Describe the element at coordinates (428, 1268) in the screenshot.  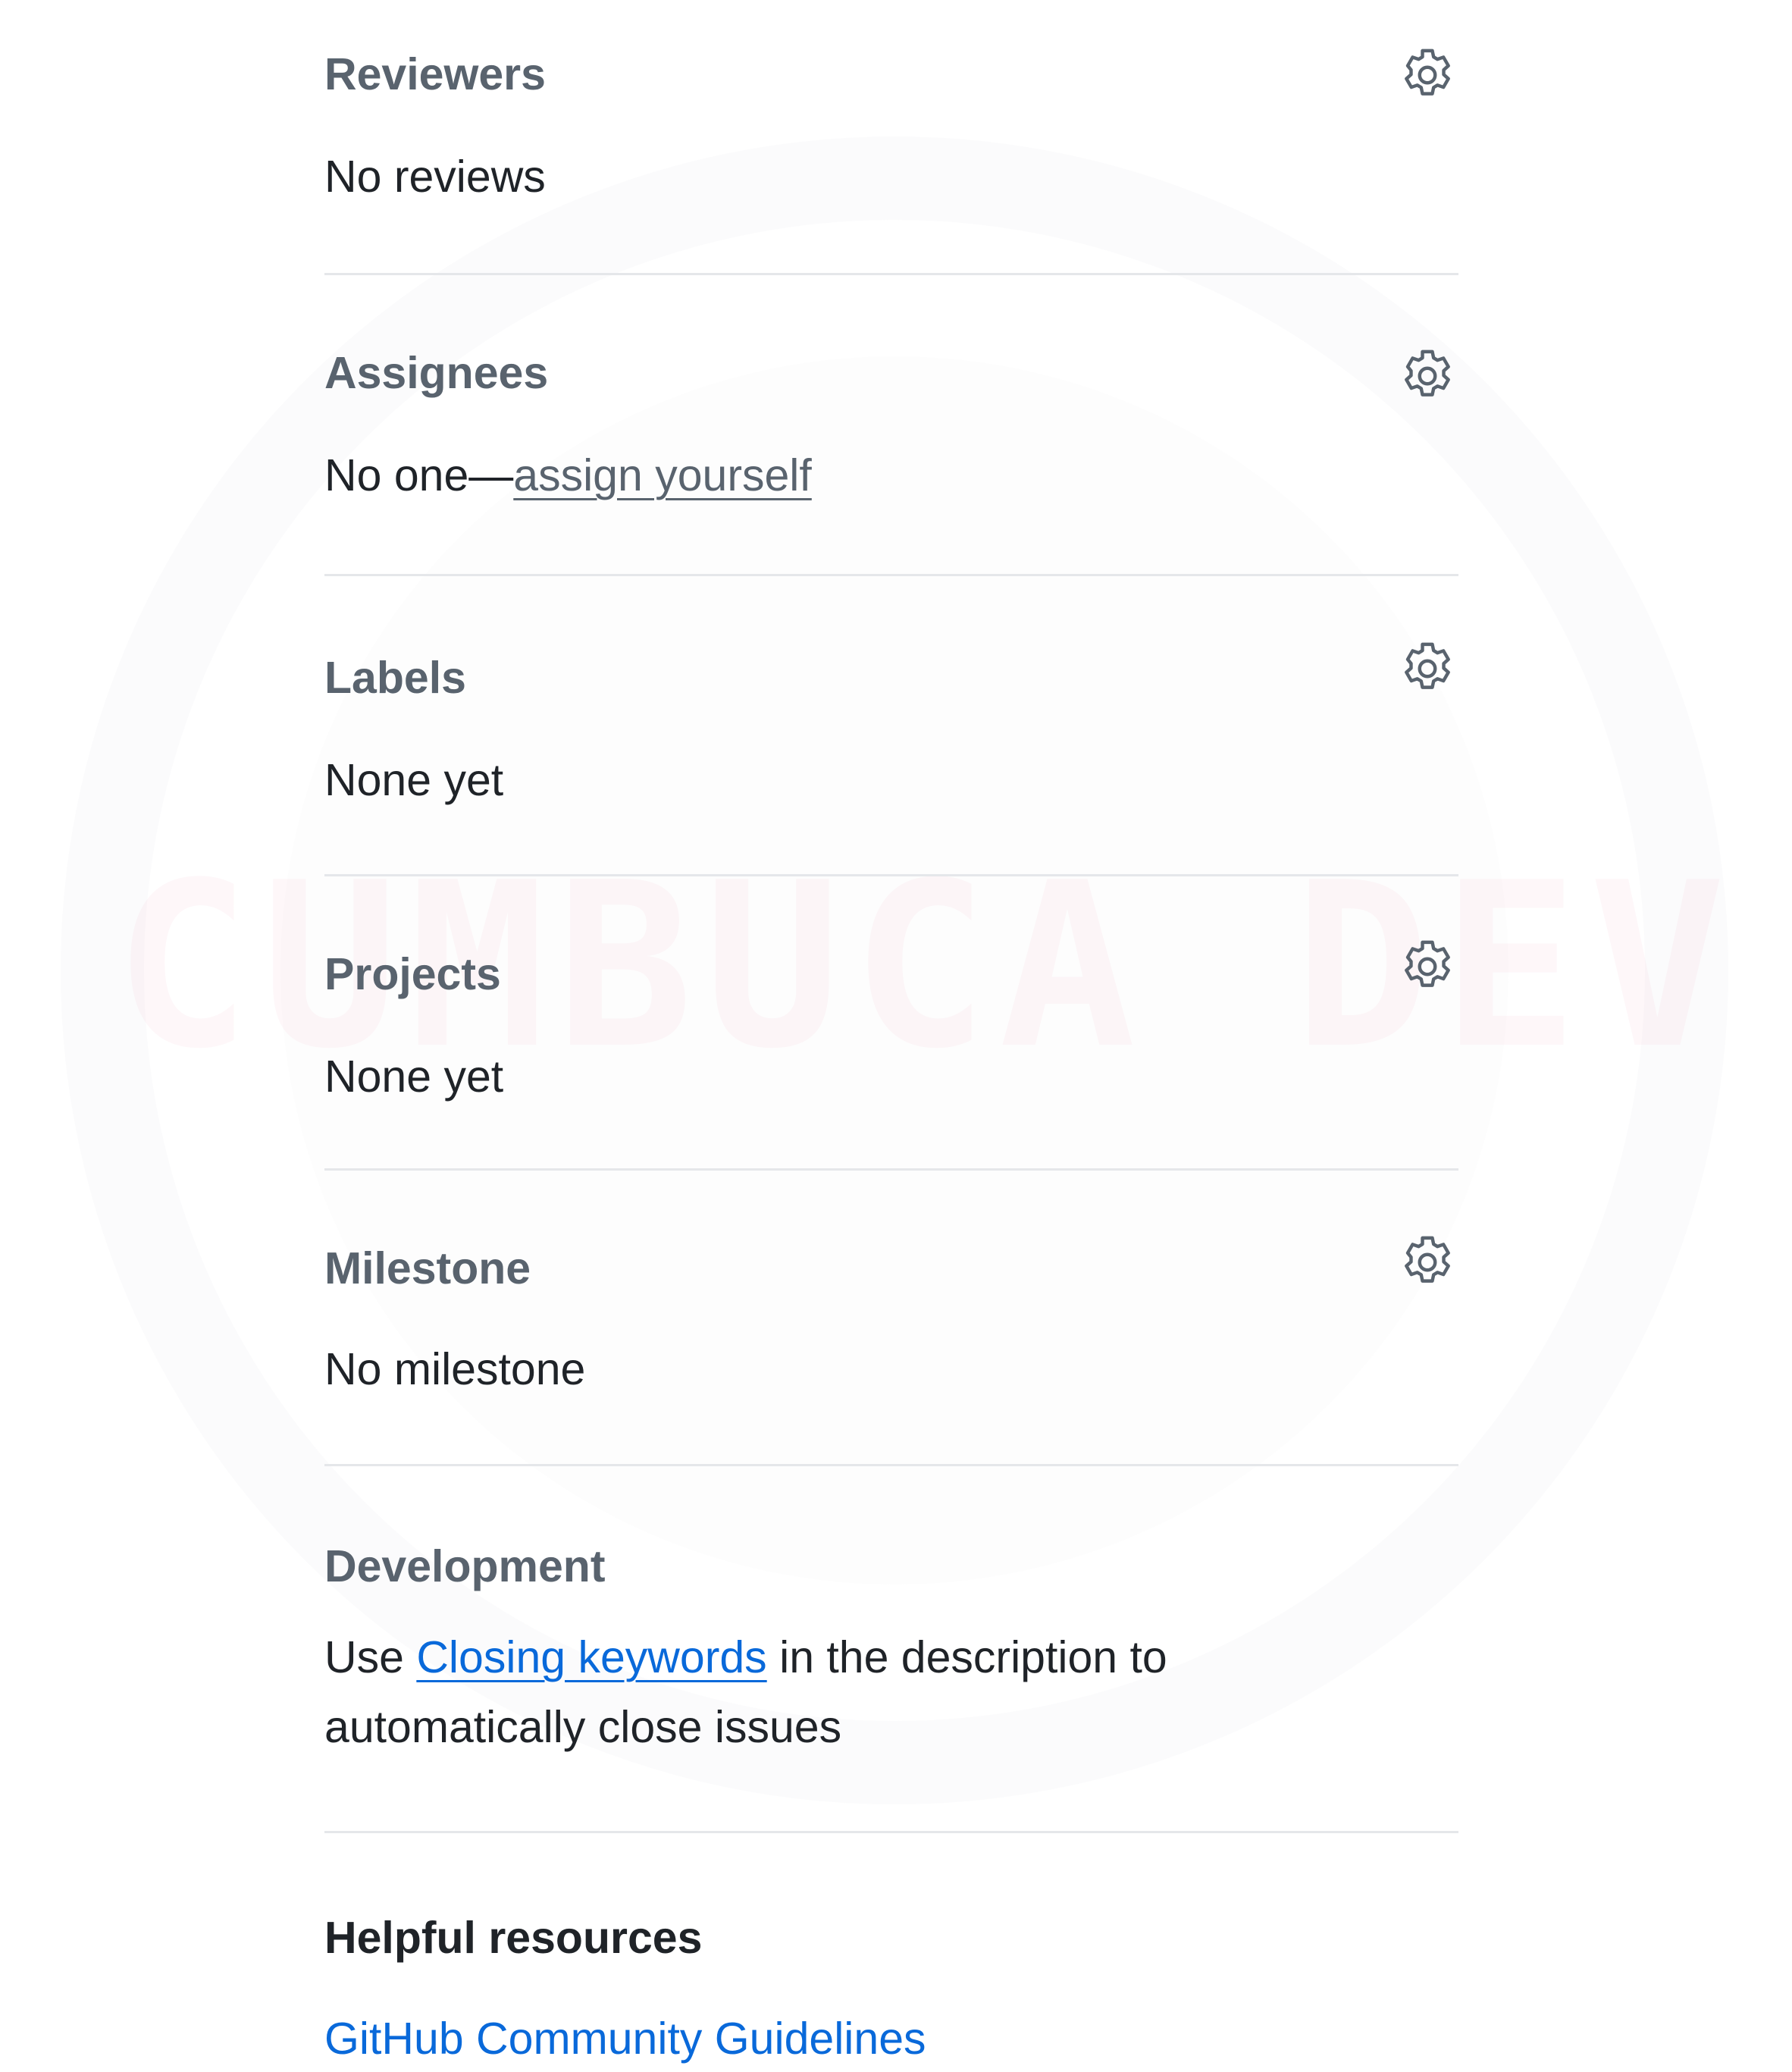
I see `milestone-heading: Milestone` at that location.